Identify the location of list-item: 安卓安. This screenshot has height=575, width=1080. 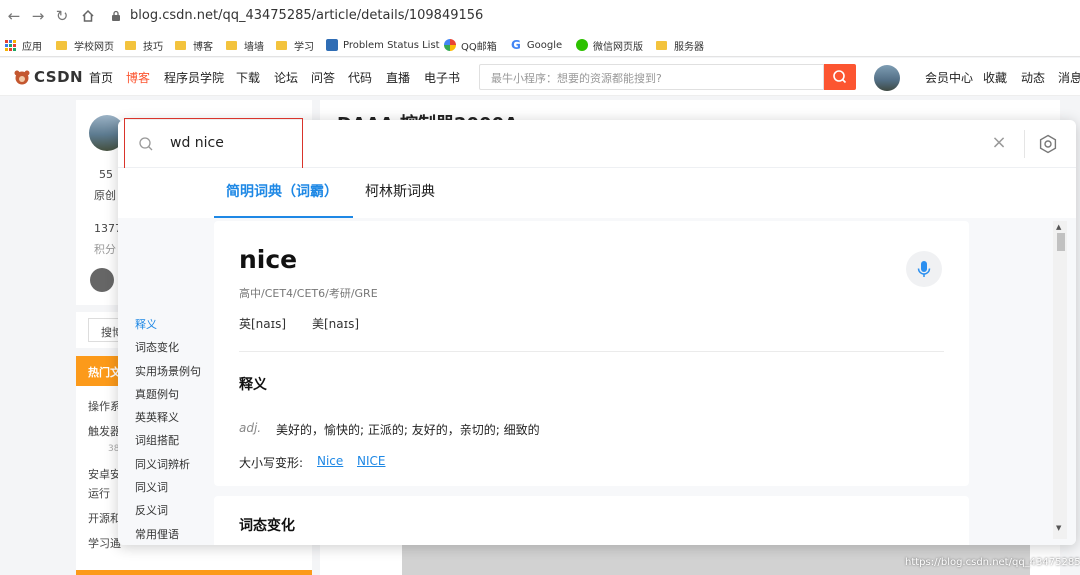
(104, 474).